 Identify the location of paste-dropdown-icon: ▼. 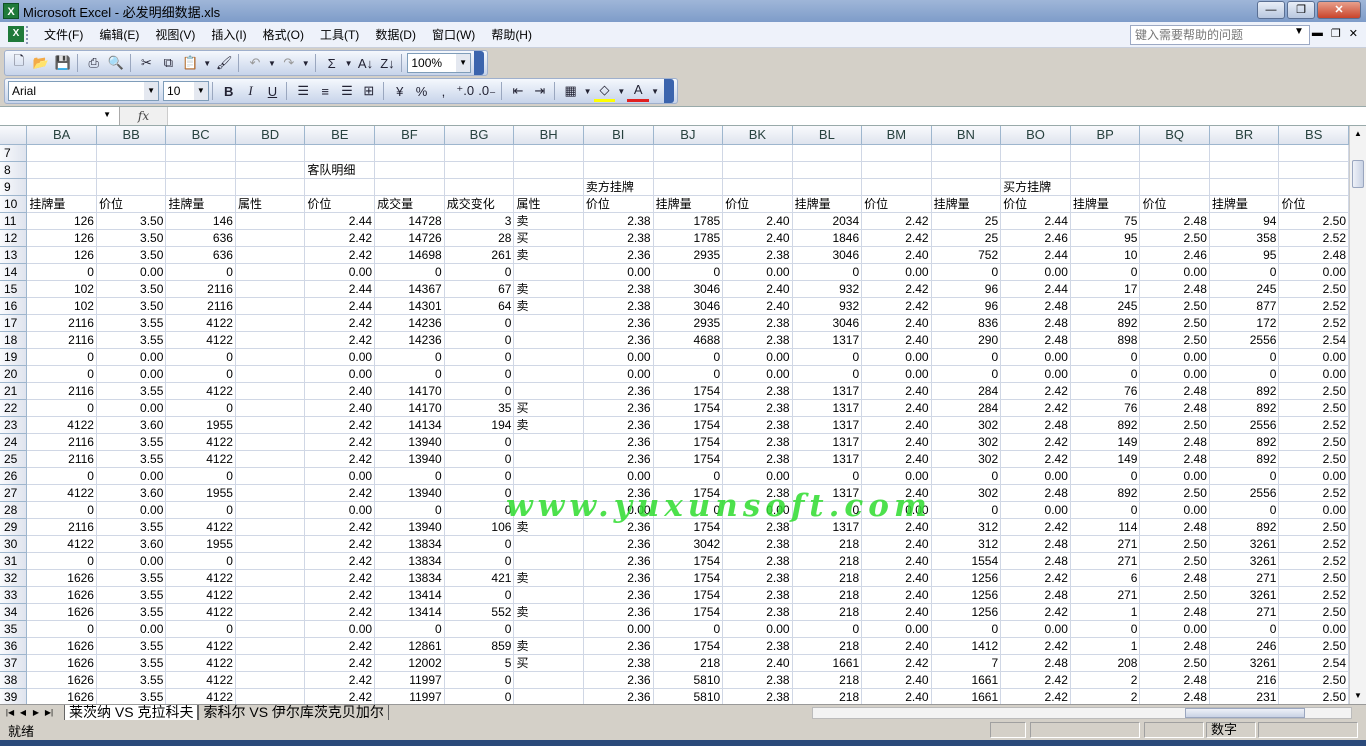
(207, 63).